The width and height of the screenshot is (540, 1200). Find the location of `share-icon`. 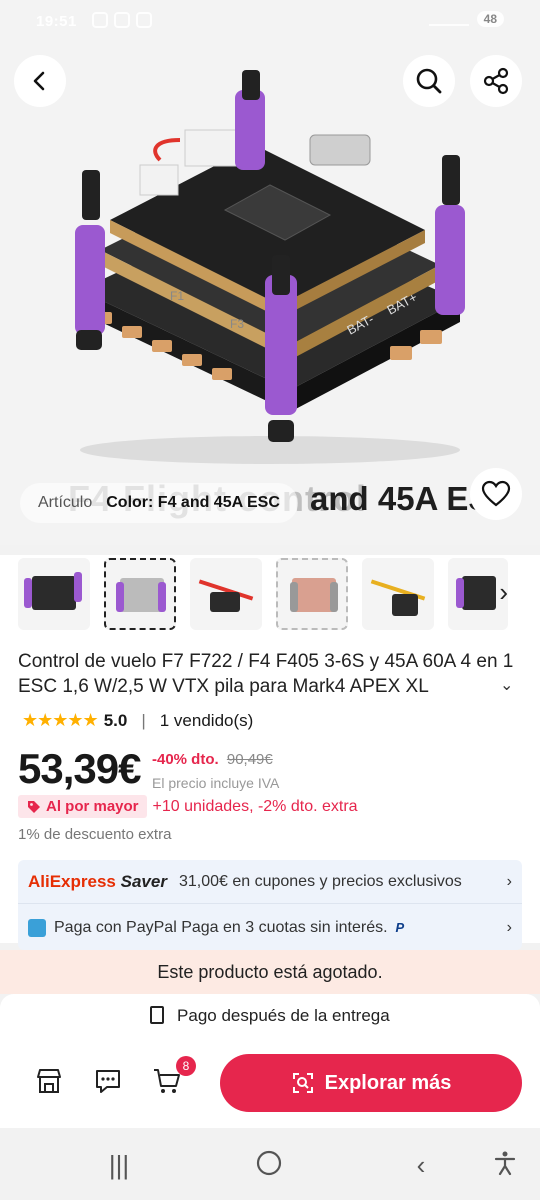

share-icon is located at coordinates (496, 81).